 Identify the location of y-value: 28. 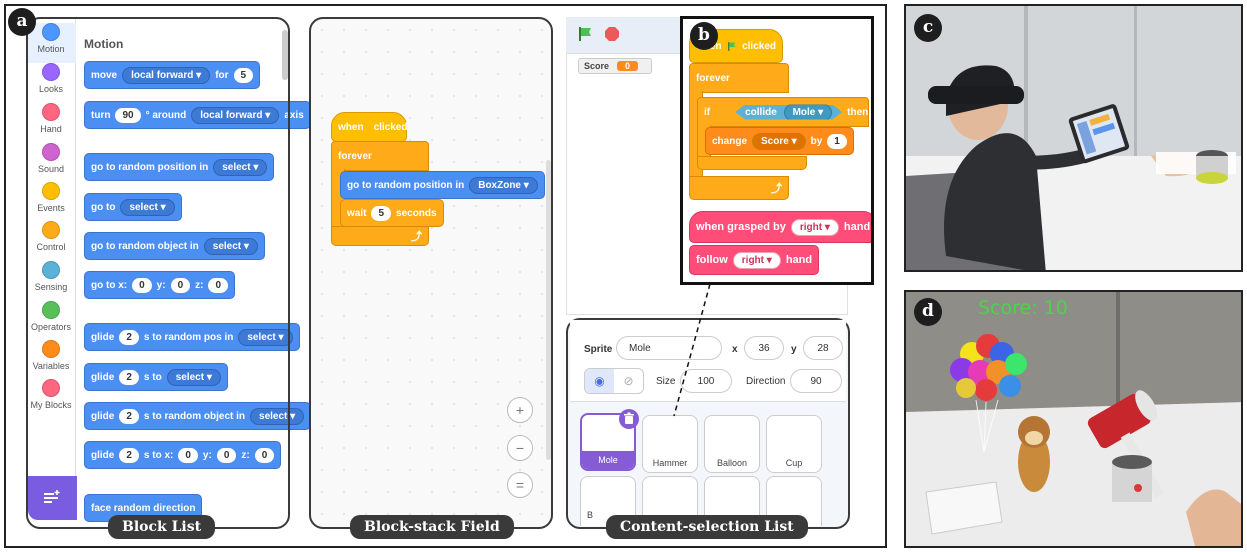
(823, 348).